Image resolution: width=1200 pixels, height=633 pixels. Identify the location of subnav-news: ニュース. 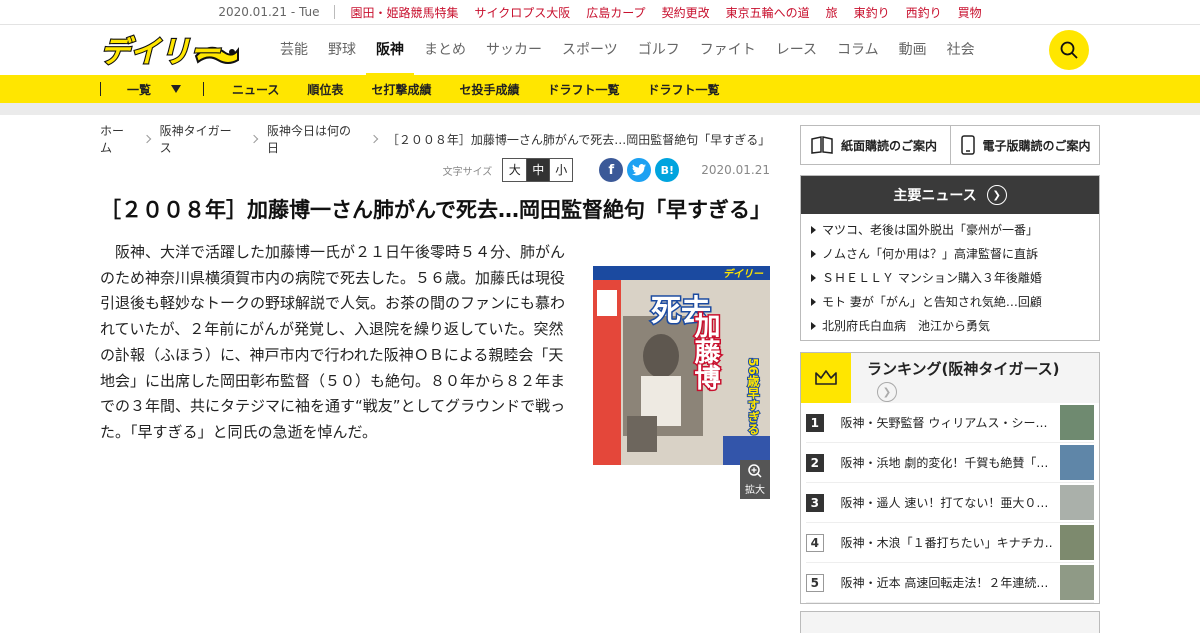
(255, 89).